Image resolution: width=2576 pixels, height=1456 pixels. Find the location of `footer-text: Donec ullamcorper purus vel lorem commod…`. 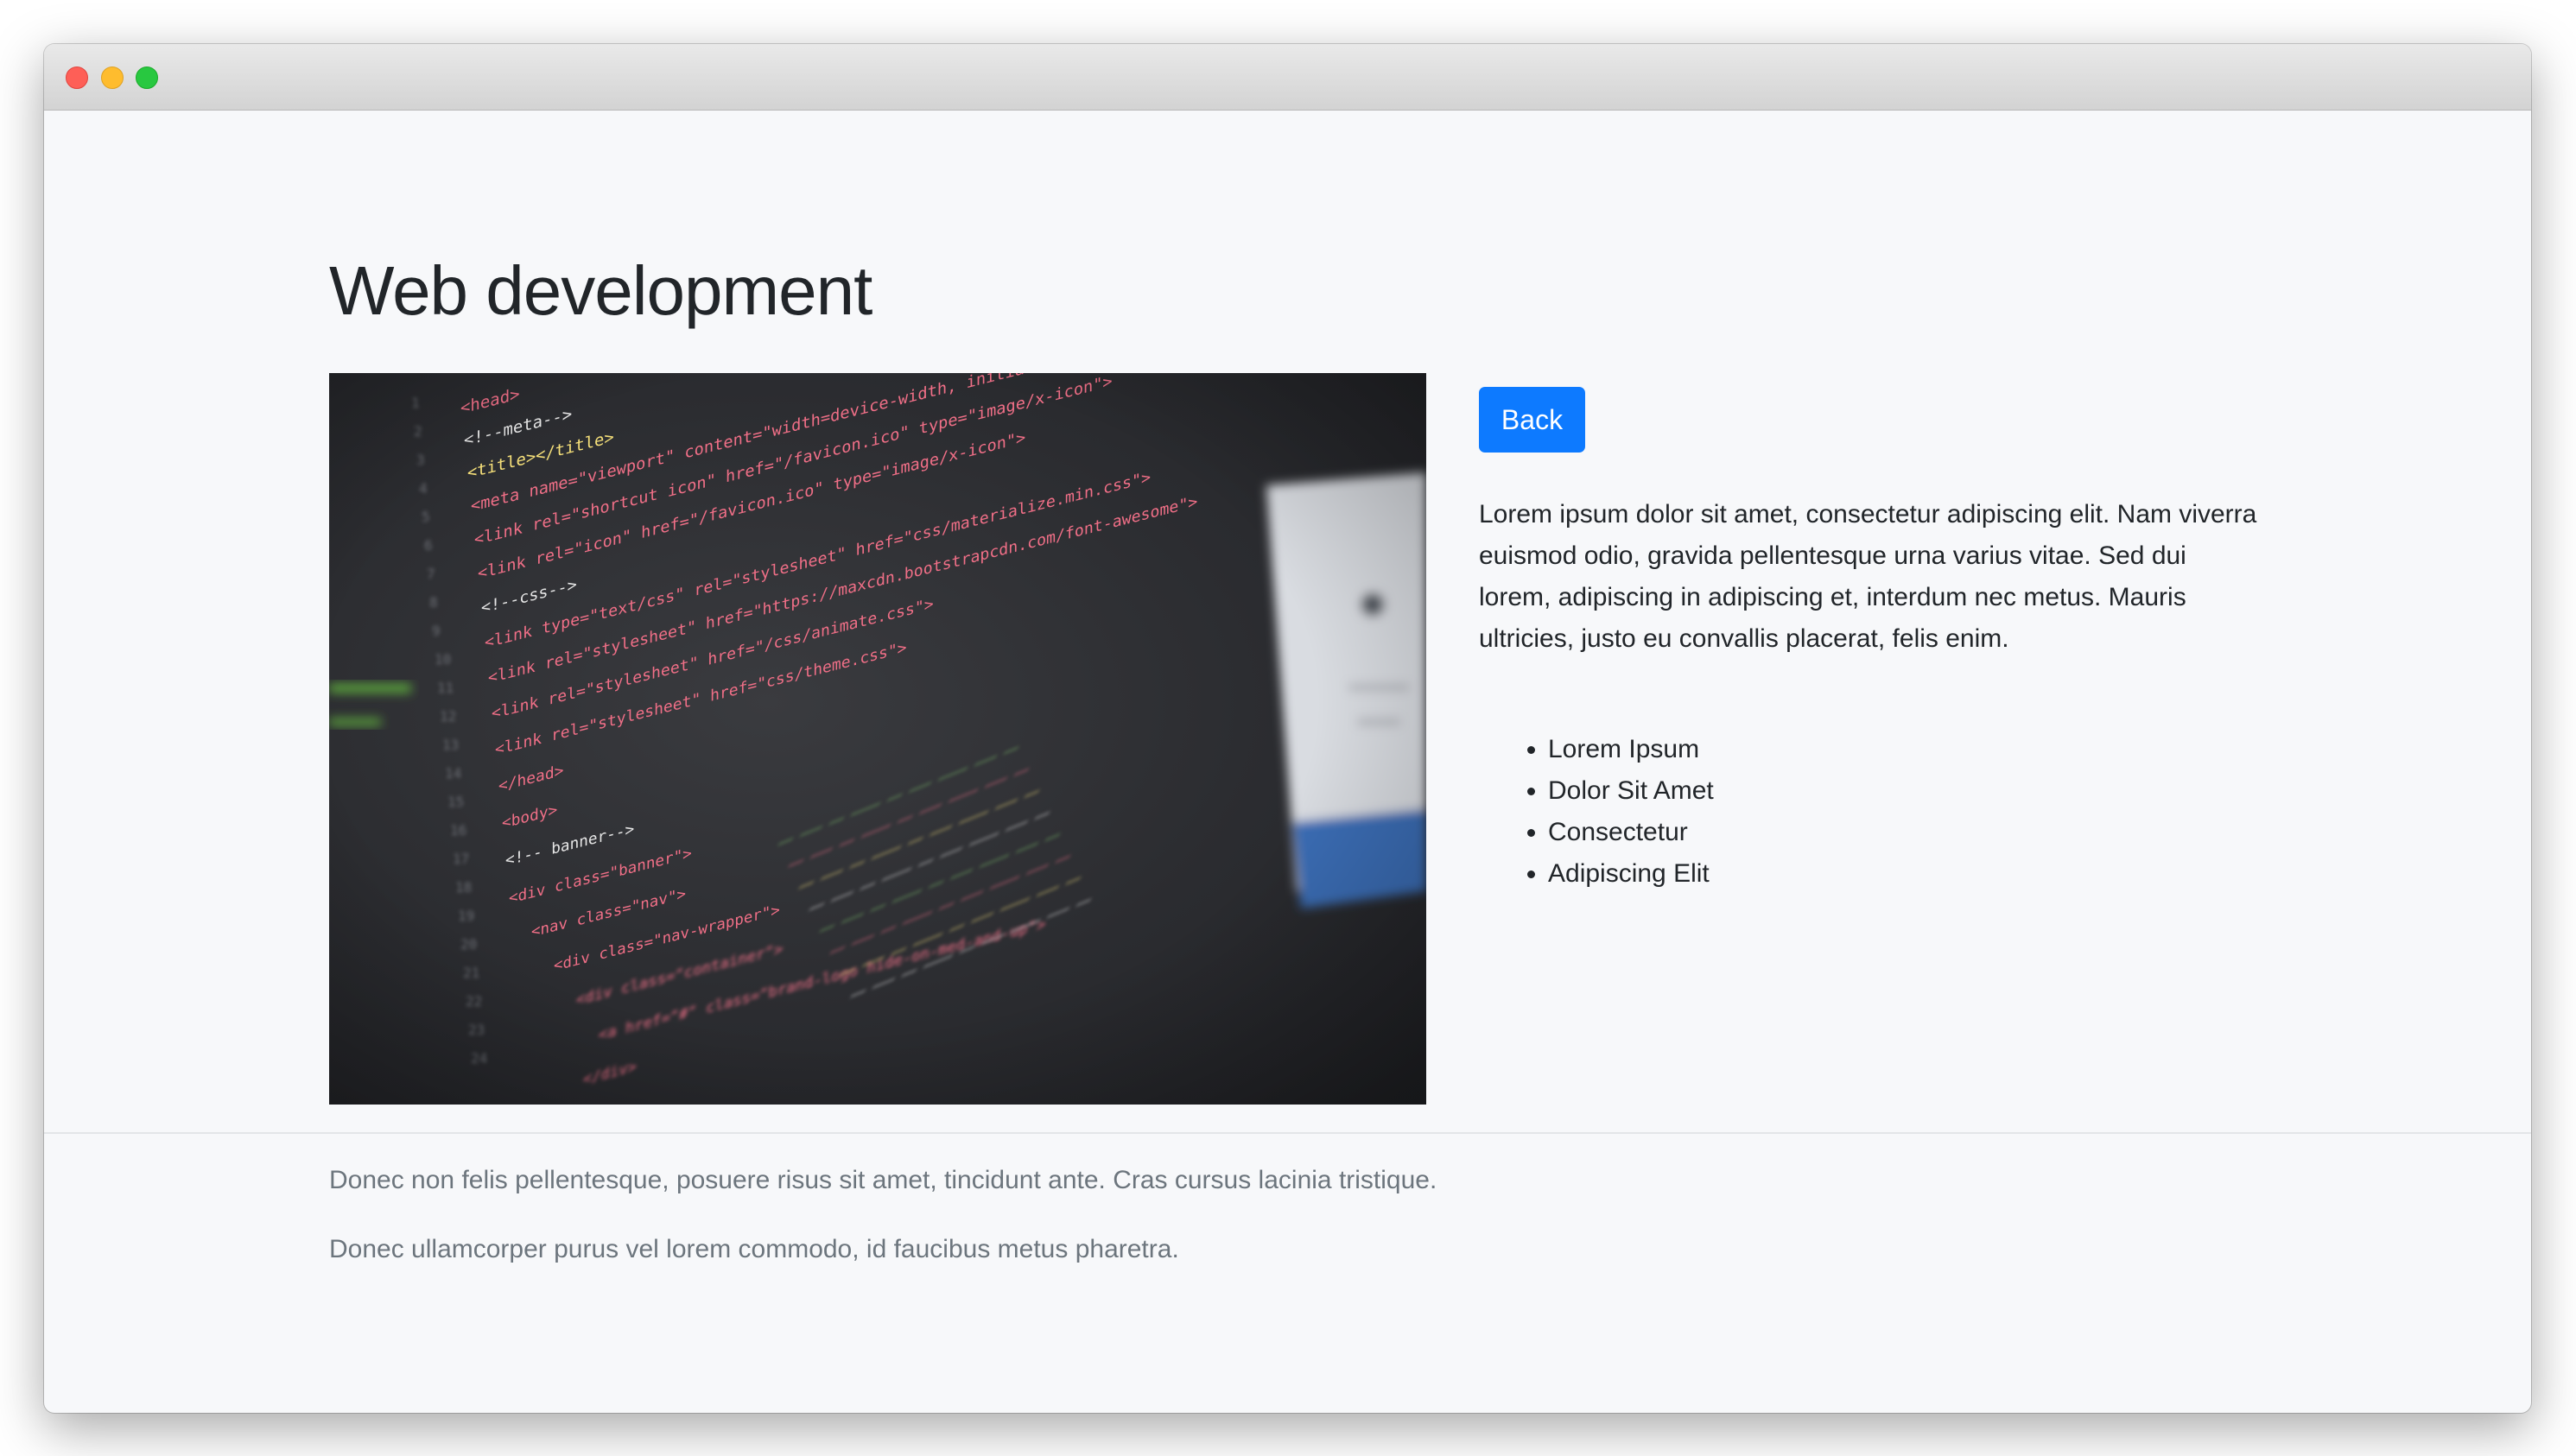

footer-text: Donec ullamcorper purus vel lorem commod… is located at coordinates (754, 1249).